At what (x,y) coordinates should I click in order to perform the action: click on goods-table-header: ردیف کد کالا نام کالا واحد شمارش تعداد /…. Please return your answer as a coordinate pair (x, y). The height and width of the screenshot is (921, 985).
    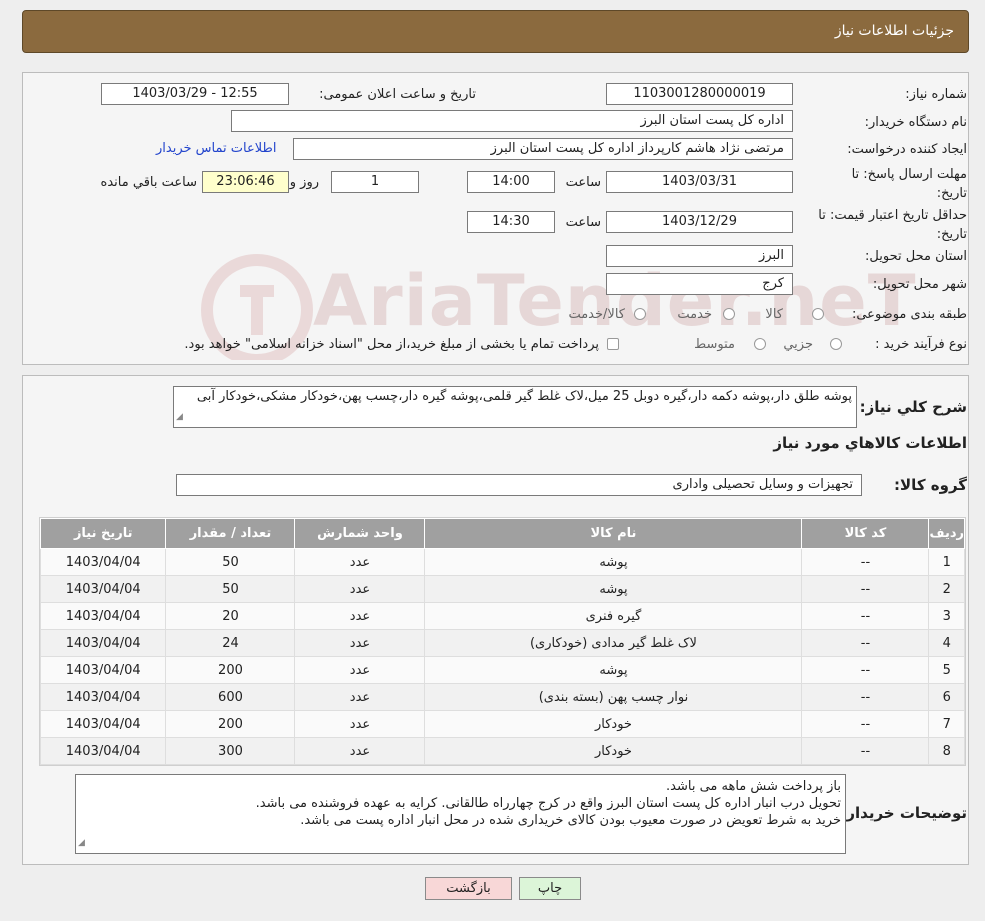
    Looking at the image, I should click on (502, 533).